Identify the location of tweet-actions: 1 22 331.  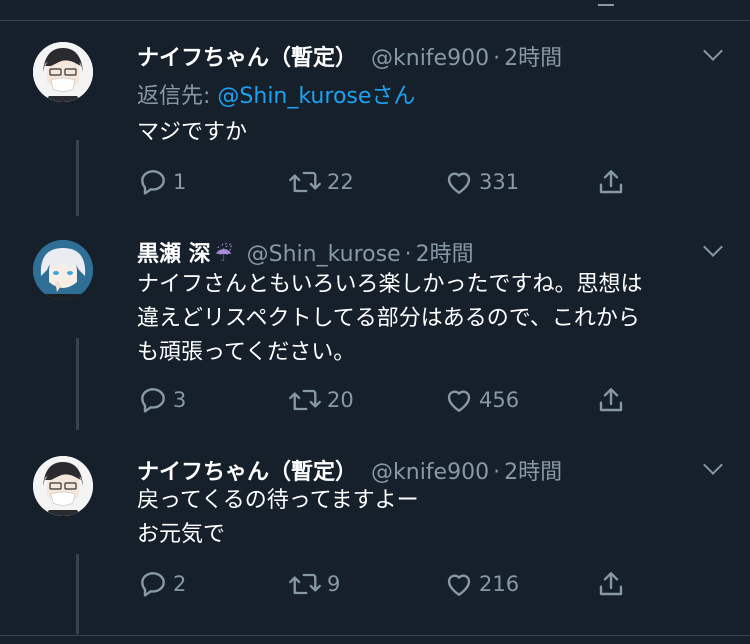
(387, 182).